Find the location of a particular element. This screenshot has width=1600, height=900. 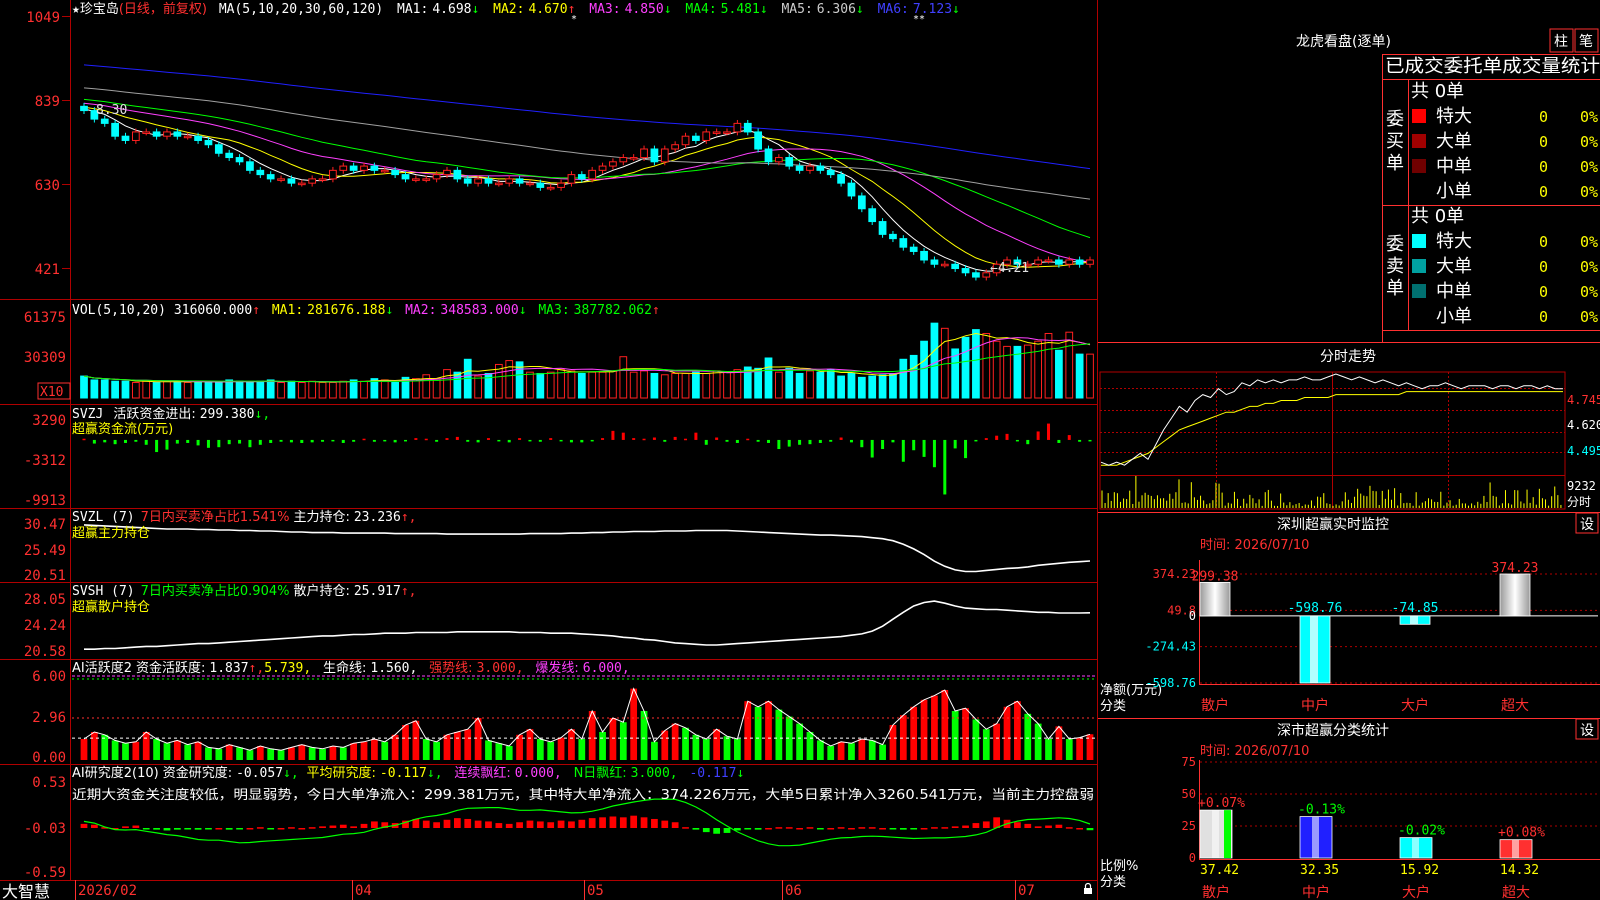

vol-ma2-label: MA2: is located at coordinates (420, 310).